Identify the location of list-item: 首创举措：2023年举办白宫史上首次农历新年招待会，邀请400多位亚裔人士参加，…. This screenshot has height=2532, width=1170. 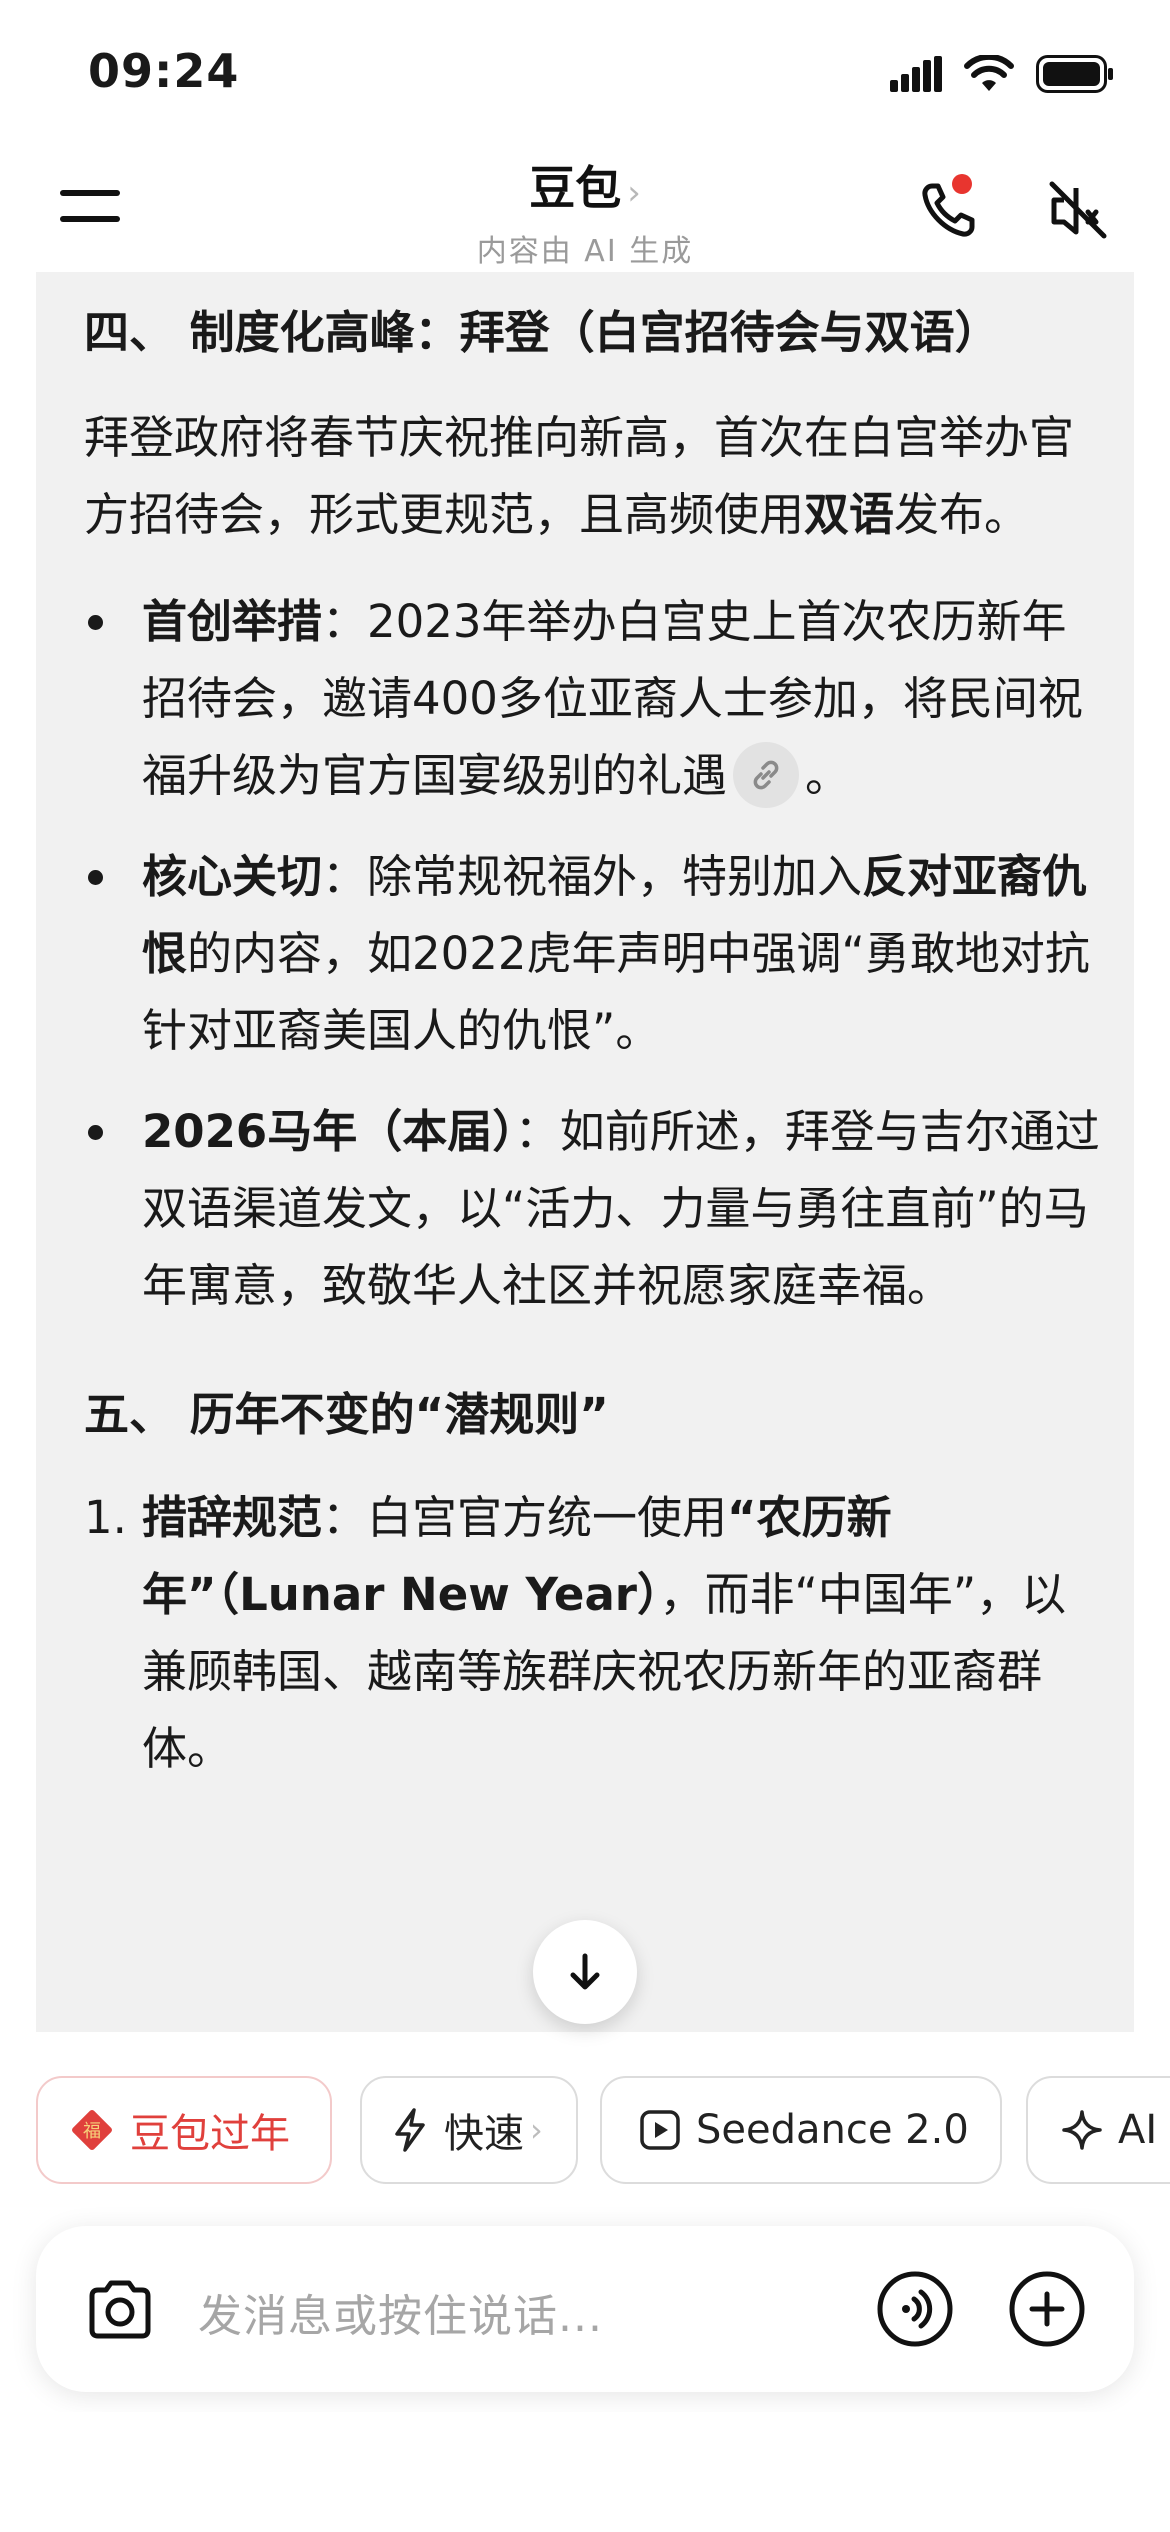
(594, 698).